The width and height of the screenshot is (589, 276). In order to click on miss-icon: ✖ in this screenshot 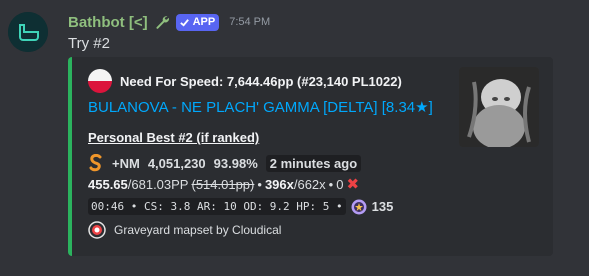, I will do `click(353, 184)`.